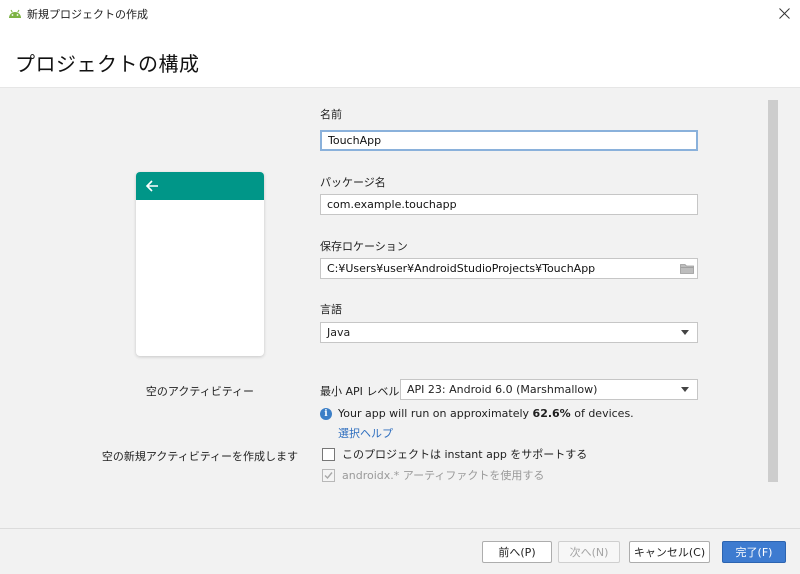  I want to click on template-description: 空の新規アクティビティーを作成します, so click(200, 456).